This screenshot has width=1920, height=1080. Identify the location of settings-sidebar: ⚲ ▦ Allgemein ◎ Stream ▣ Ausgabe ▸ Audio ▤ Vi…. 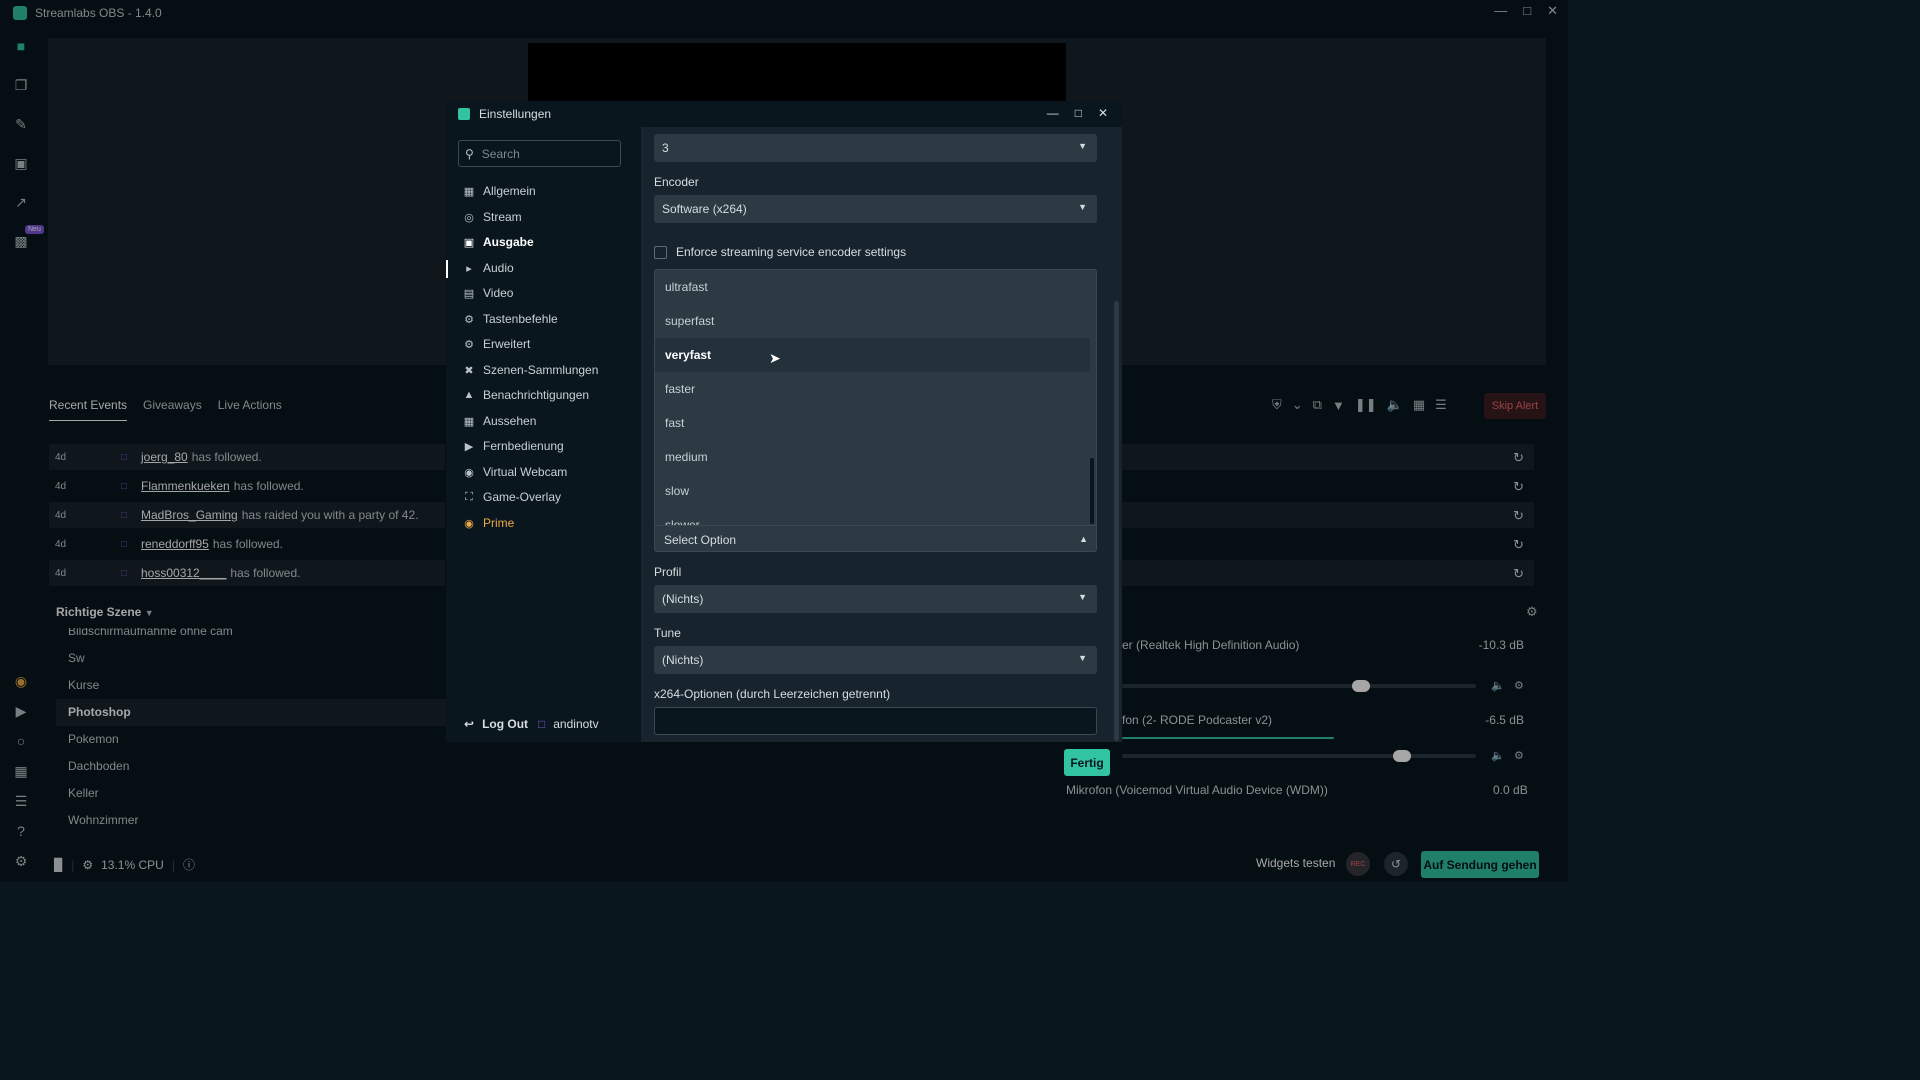
(543, 434).